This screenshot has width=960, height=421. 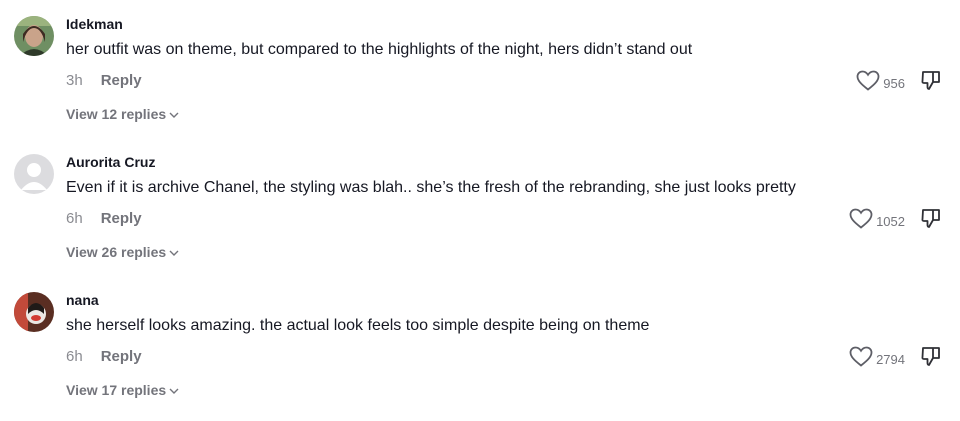 I want to click on view-replies-button: View 17 replies, so click(x=122, y=390).